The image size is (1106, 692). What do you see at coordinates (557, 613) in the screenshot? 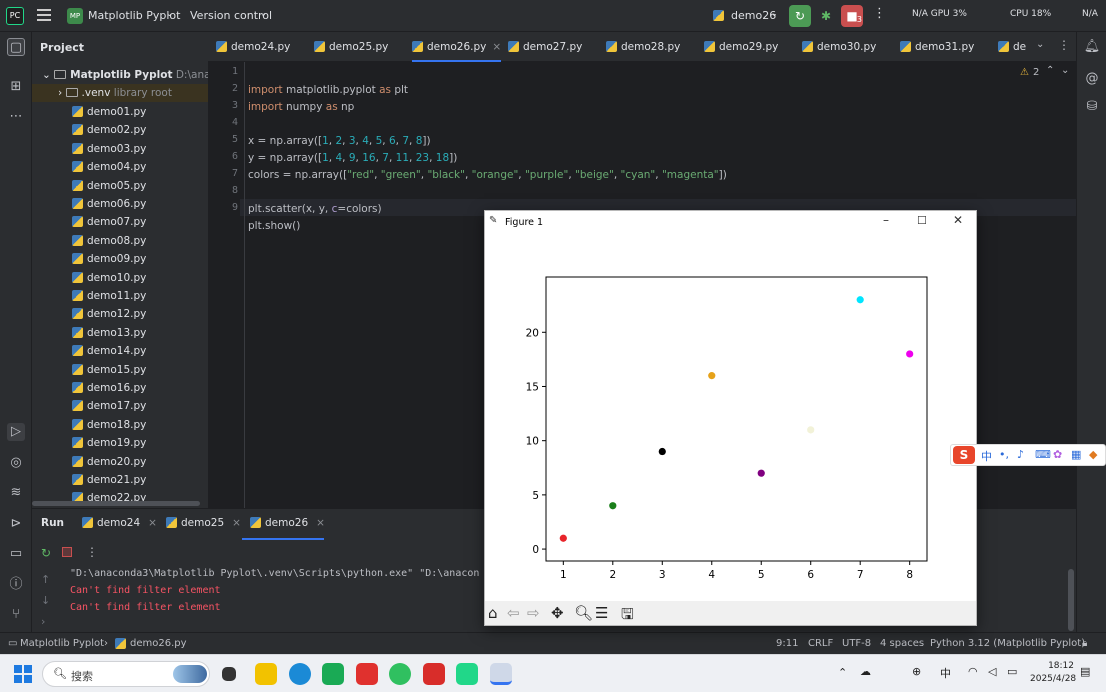
I see `pan-icon: ✥` at bounding box center [557, 613].